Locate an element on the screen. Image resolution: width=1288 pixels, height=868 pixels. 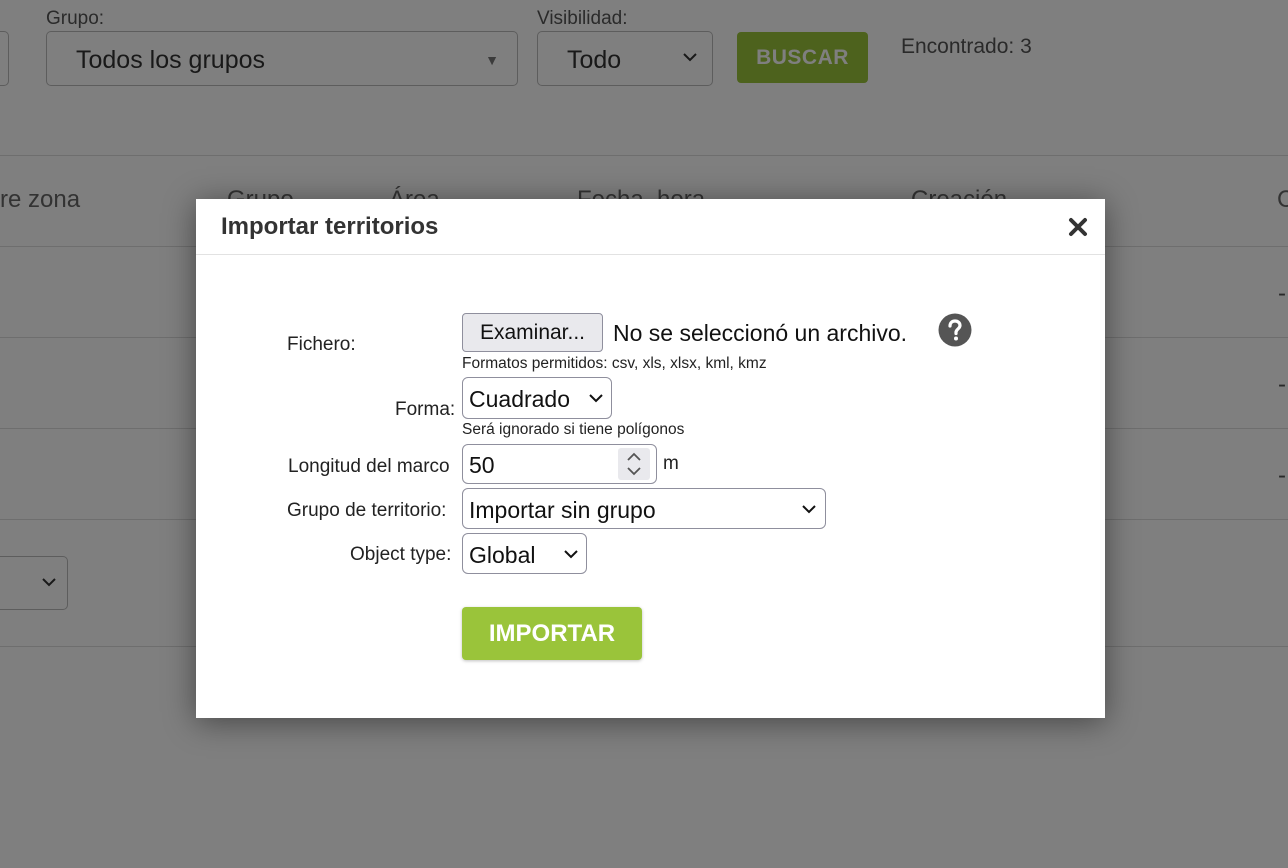
shape-select: Cuadrado is located at coordinates (537, 398).